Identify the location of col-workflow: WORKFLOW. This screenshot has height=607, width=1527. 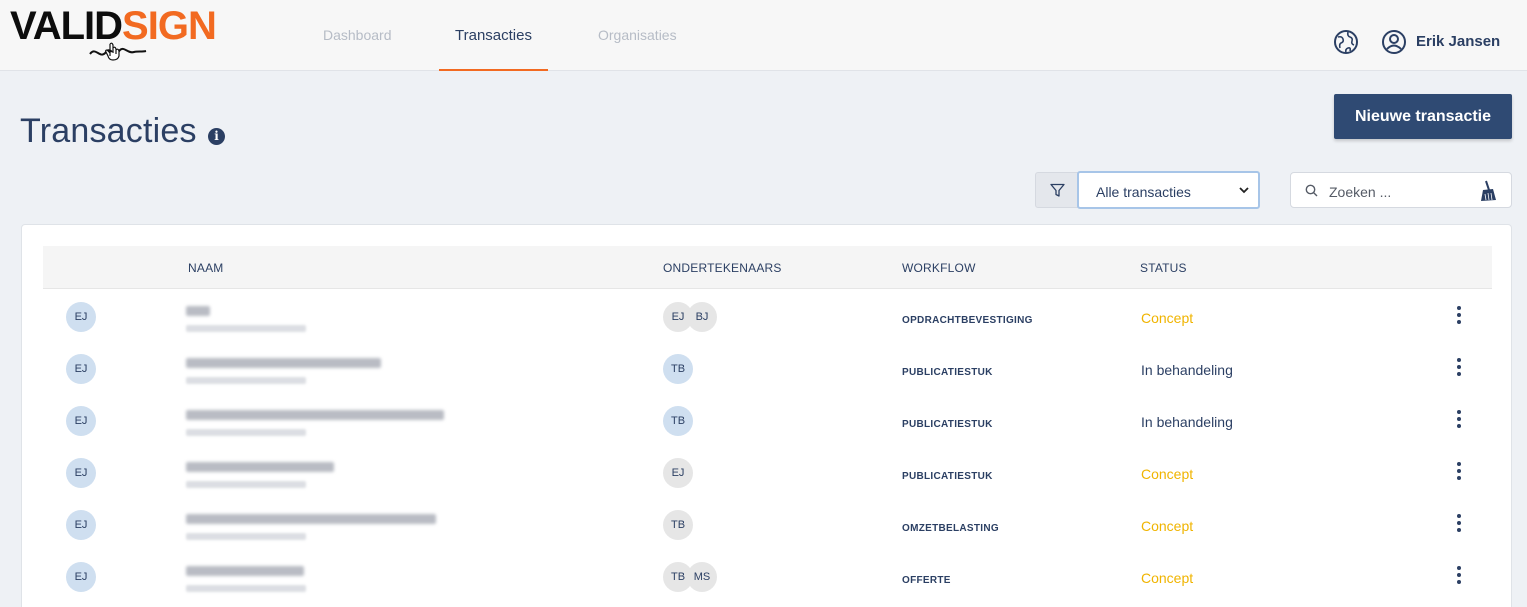
(939, 268).